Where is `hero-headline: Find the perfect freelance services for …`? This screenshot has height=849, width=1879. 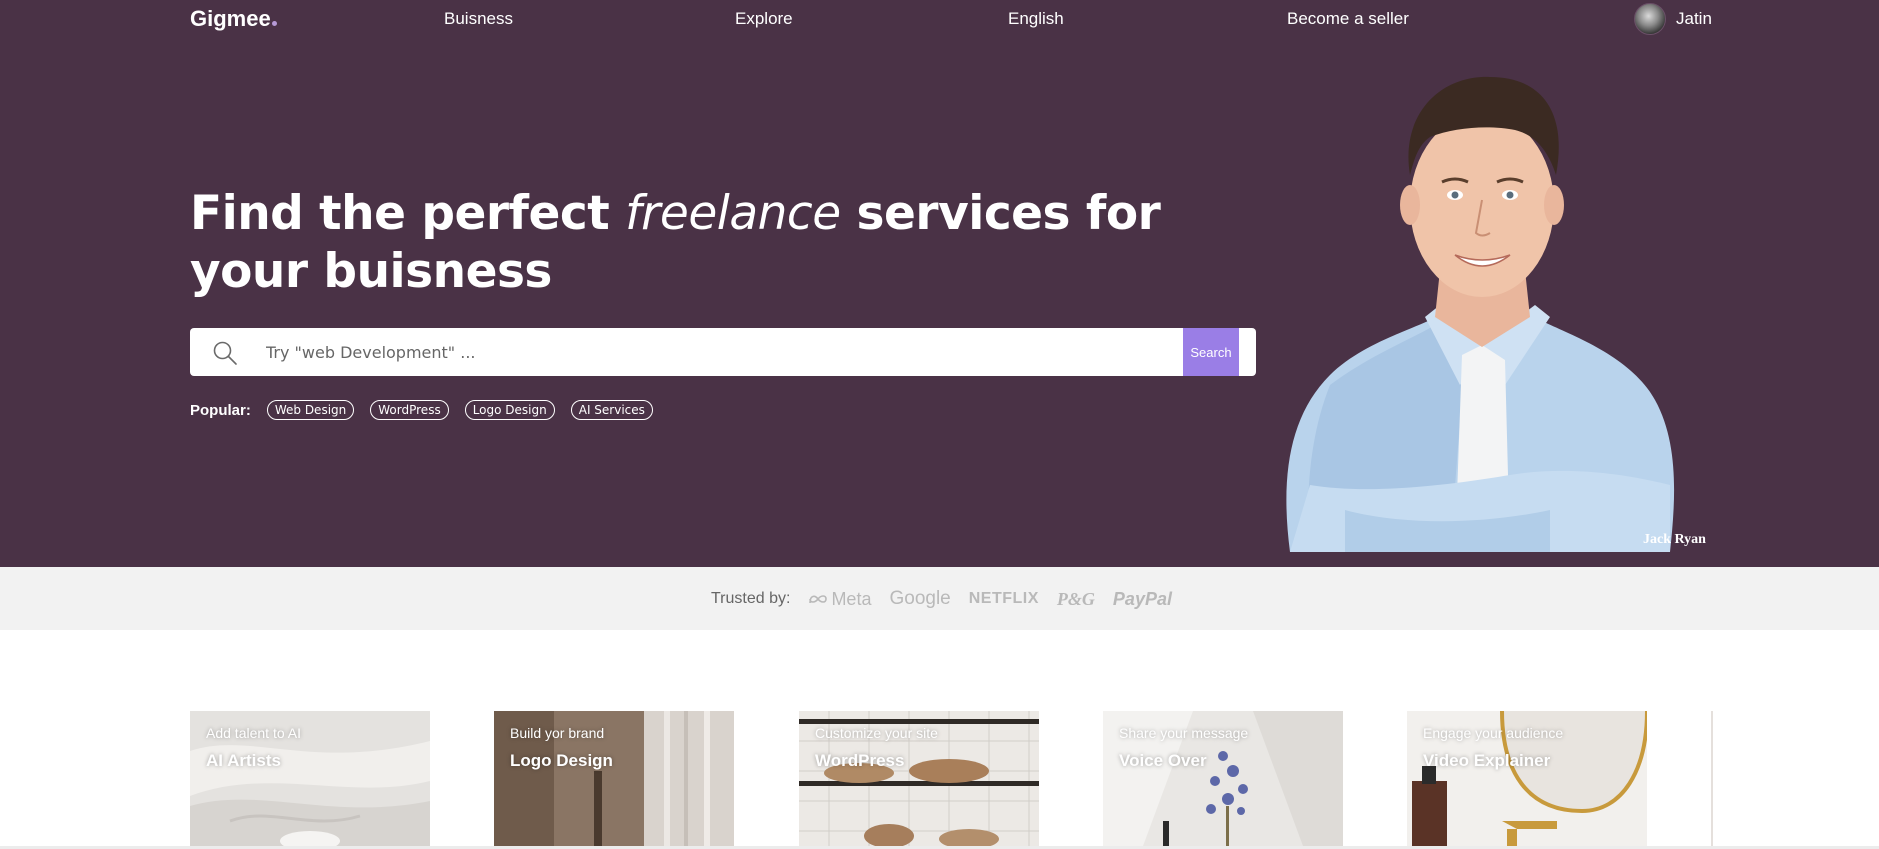 hero-headline: Find the perfect freelance services for … is located at coordinates (690, 243).